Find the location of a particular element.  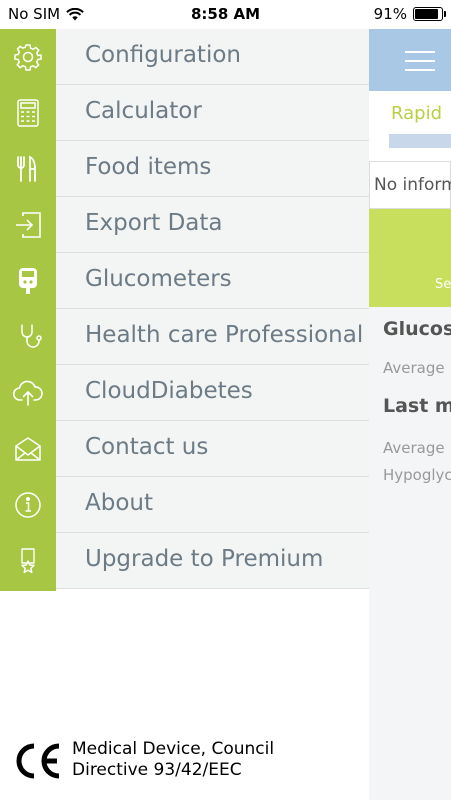

menu-label: Calculator is located at coordinates (143, 111).